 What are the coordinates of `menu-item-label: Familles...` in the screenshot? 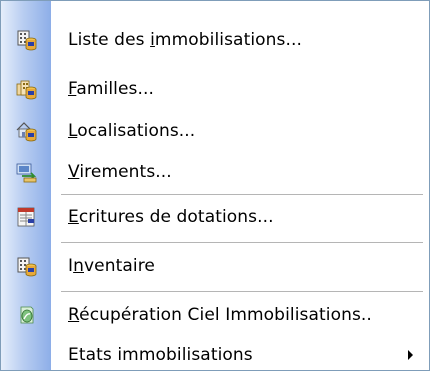 It's located at (111, 89).